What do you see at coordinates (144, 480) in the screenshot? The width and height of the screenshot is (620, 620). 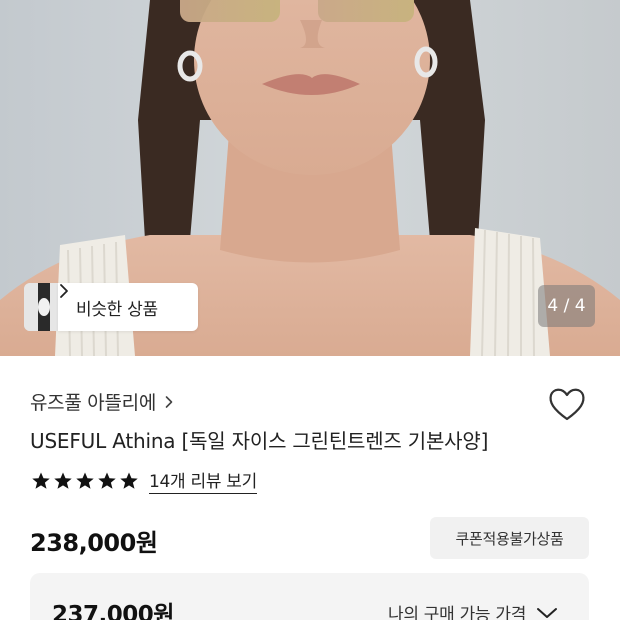 I see `rating-row: 14개 리뷰 보기` at bounding box center [144, 480].